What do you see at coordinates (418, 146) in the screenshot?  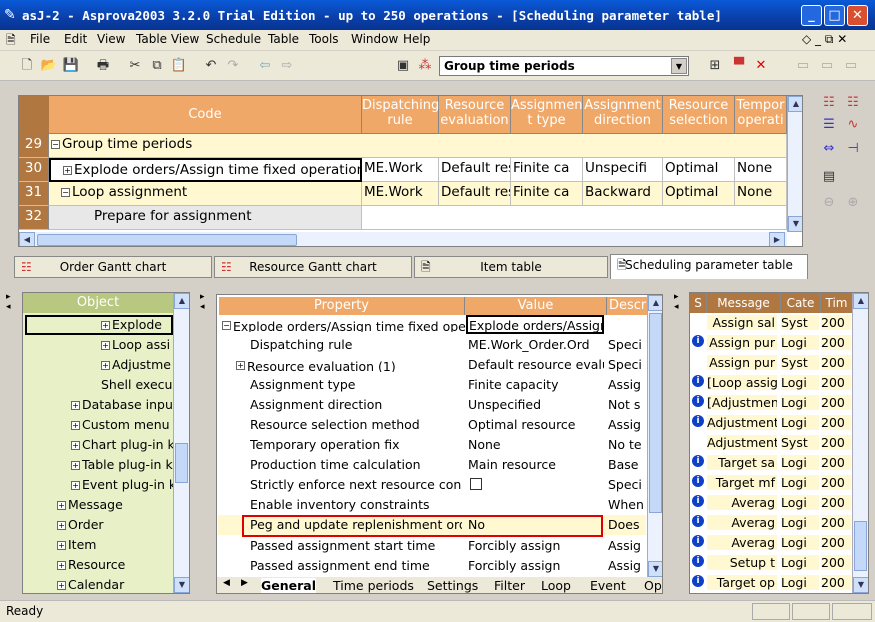 I see `table-row: − Group time periods` at bounding box center [418, 146].